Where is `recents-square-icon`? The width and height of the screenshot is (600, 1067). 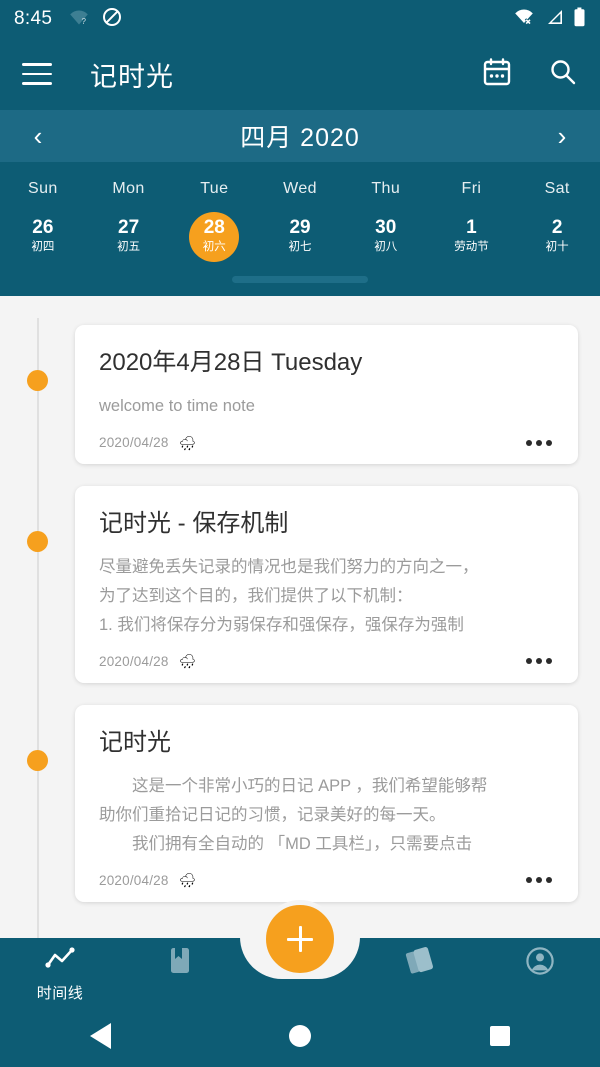 recents-square-icon is located at coordinates (500, 1036).